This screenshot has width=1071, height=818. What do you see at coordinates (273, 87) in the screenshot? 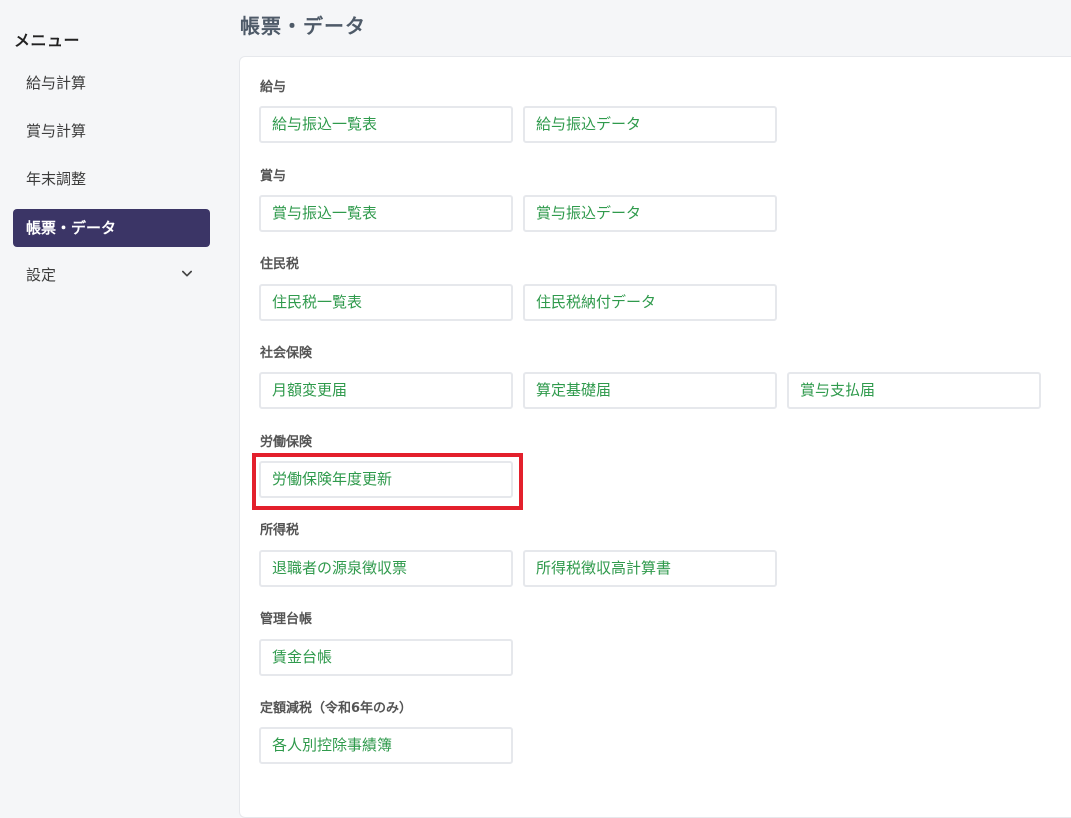
I see `section-label-salary: 給与` at bounding box center [273, 87].